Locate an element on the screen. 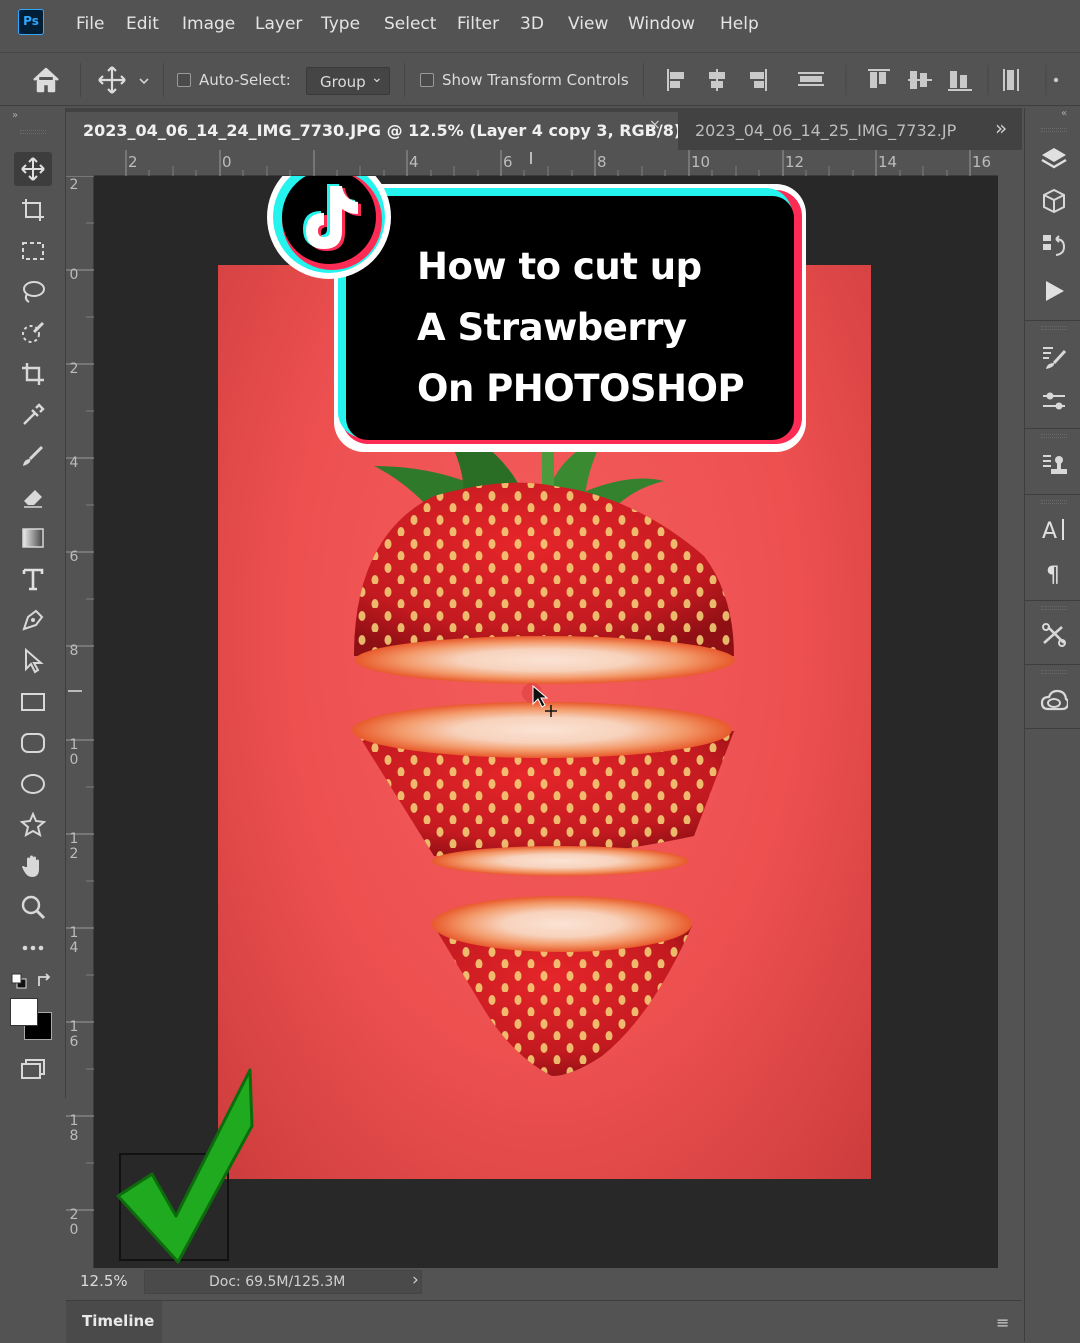  rectangle-tool is located at coordinates (33, 702).